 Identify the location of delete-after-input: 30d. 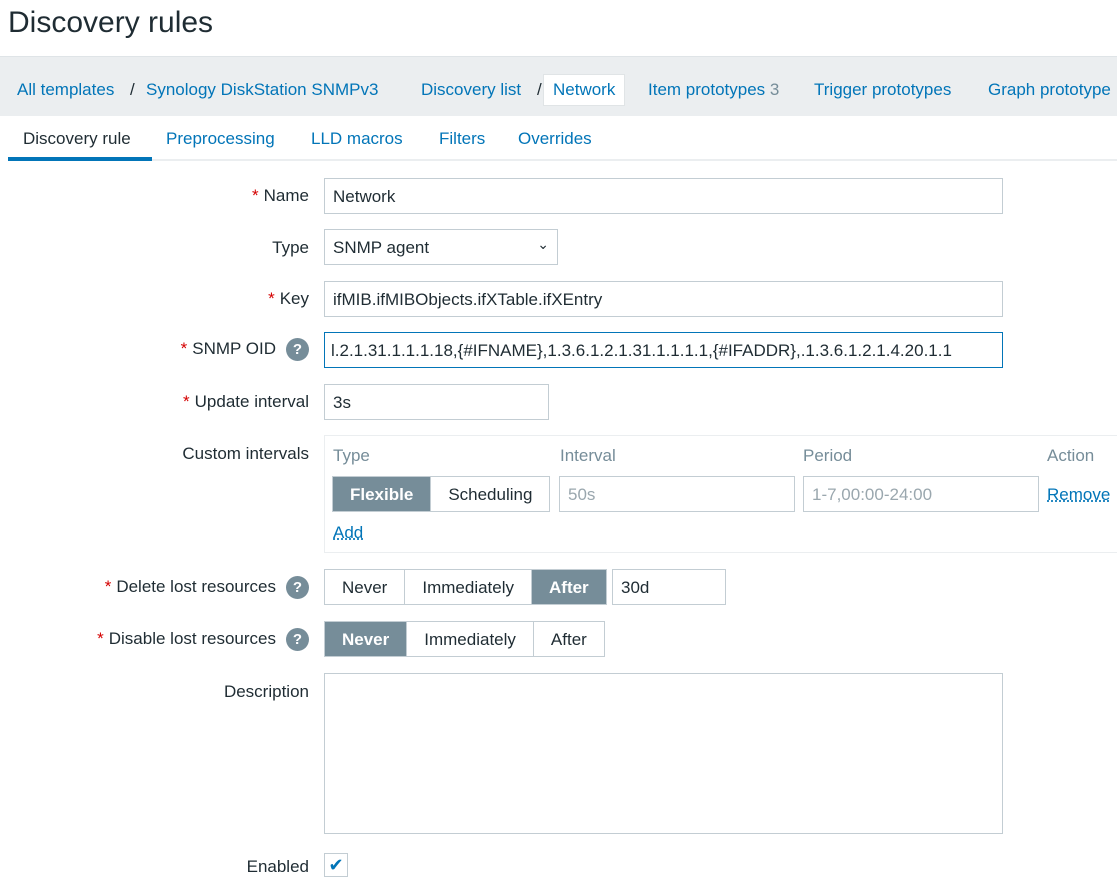
(669, 587).